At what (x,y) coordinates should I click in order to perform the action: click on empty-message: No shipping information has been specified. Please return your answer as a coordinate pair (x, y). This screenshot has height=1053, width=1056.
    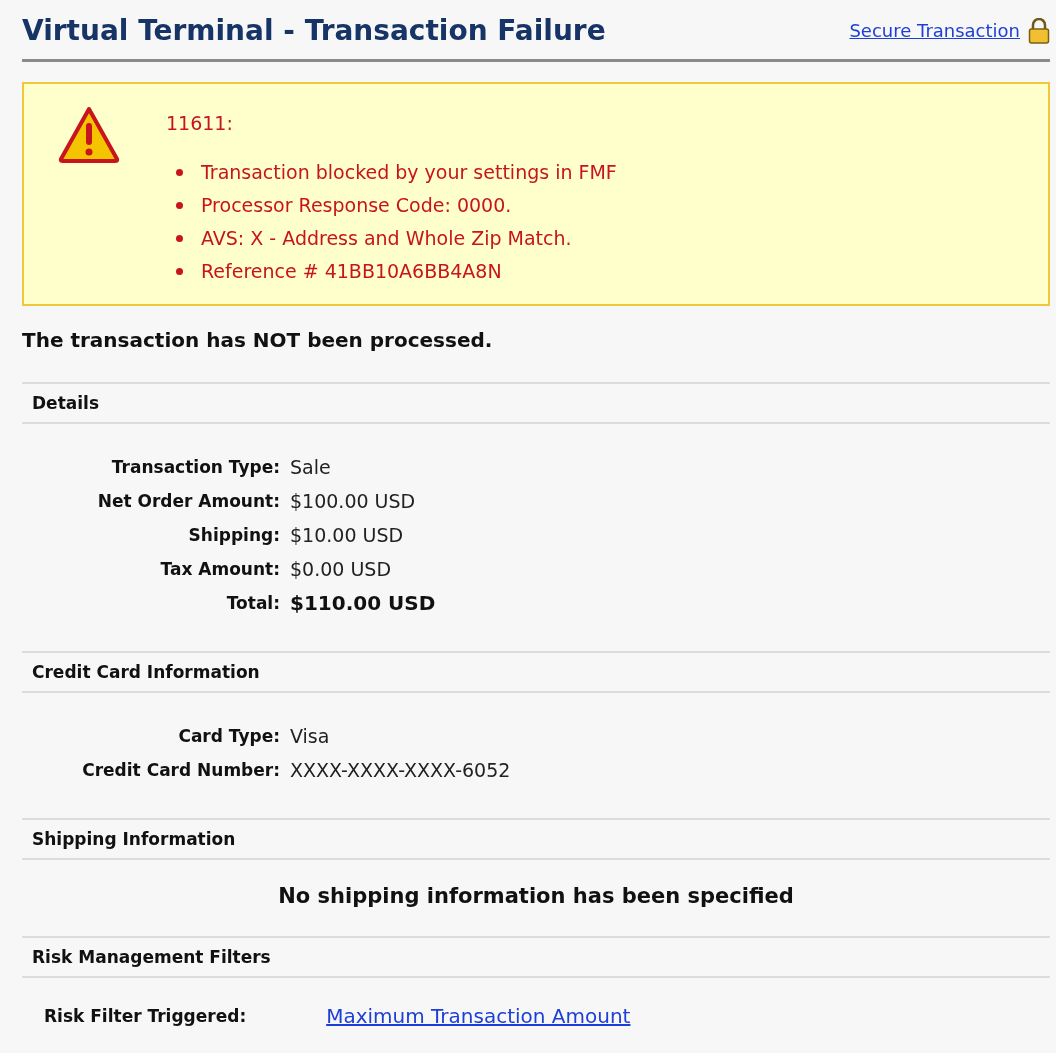
    Looking at the image, I should click on (536, 896).